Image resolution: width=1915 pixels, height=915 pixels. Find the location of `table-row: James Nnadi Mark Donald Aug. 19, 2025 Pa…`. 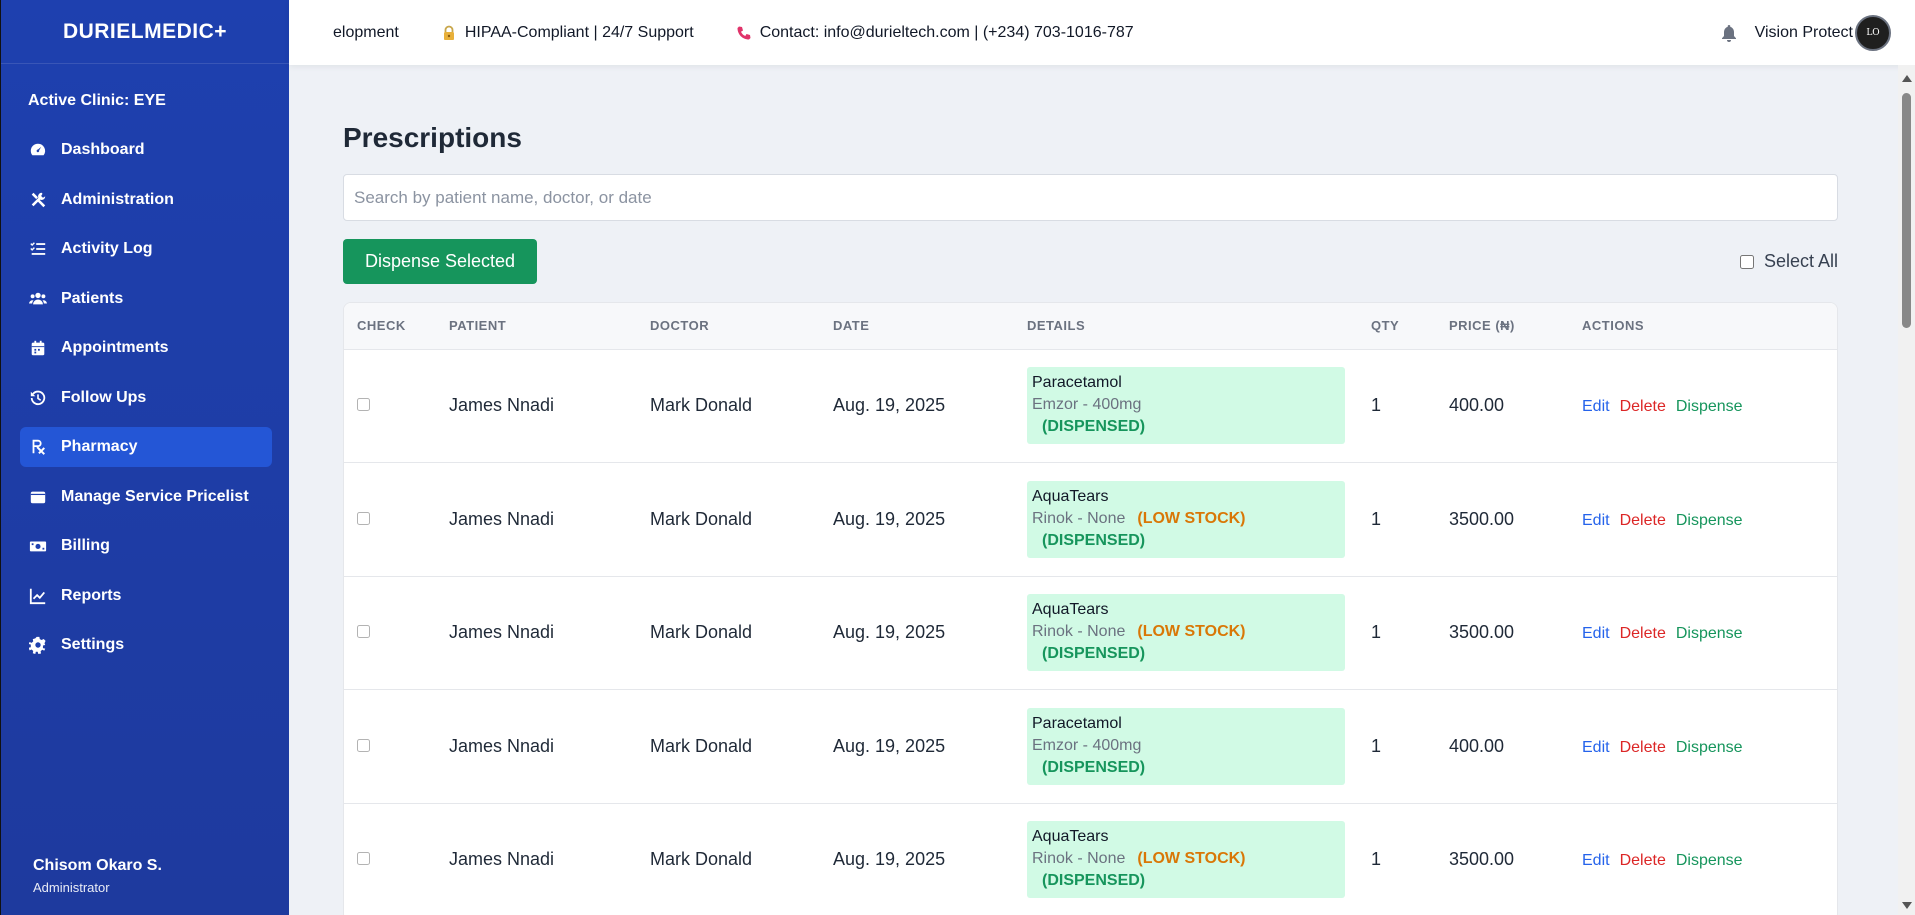

table-row: James Nnadi Mark Donald Aug. 19, 2025 Pa… is located at coordinates (1090, 746).